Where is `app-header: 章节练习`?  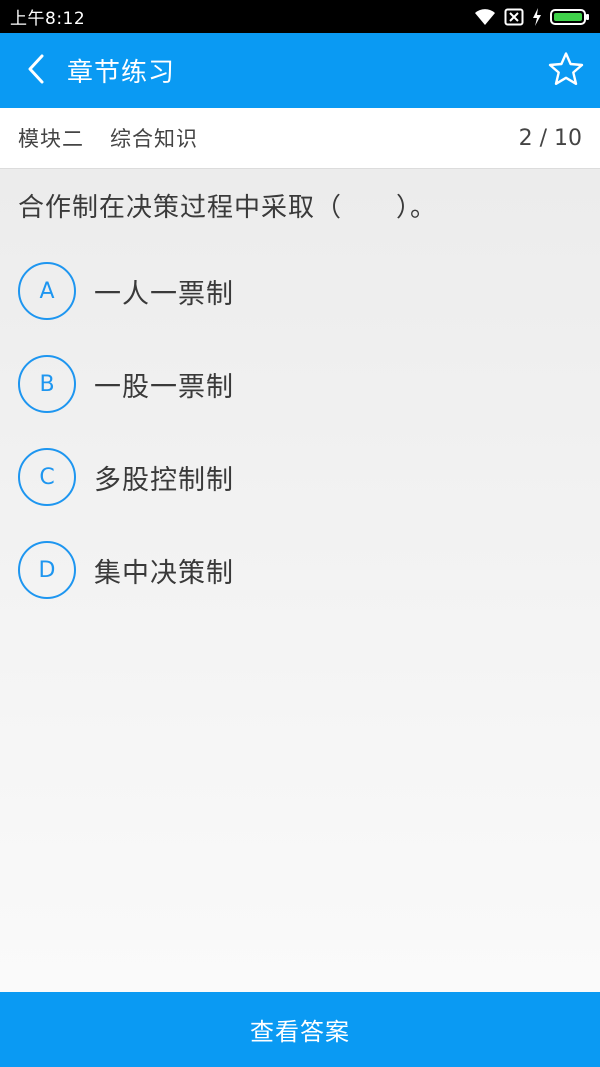 app-header: 章节练习 is located at coordinates (300, 70).